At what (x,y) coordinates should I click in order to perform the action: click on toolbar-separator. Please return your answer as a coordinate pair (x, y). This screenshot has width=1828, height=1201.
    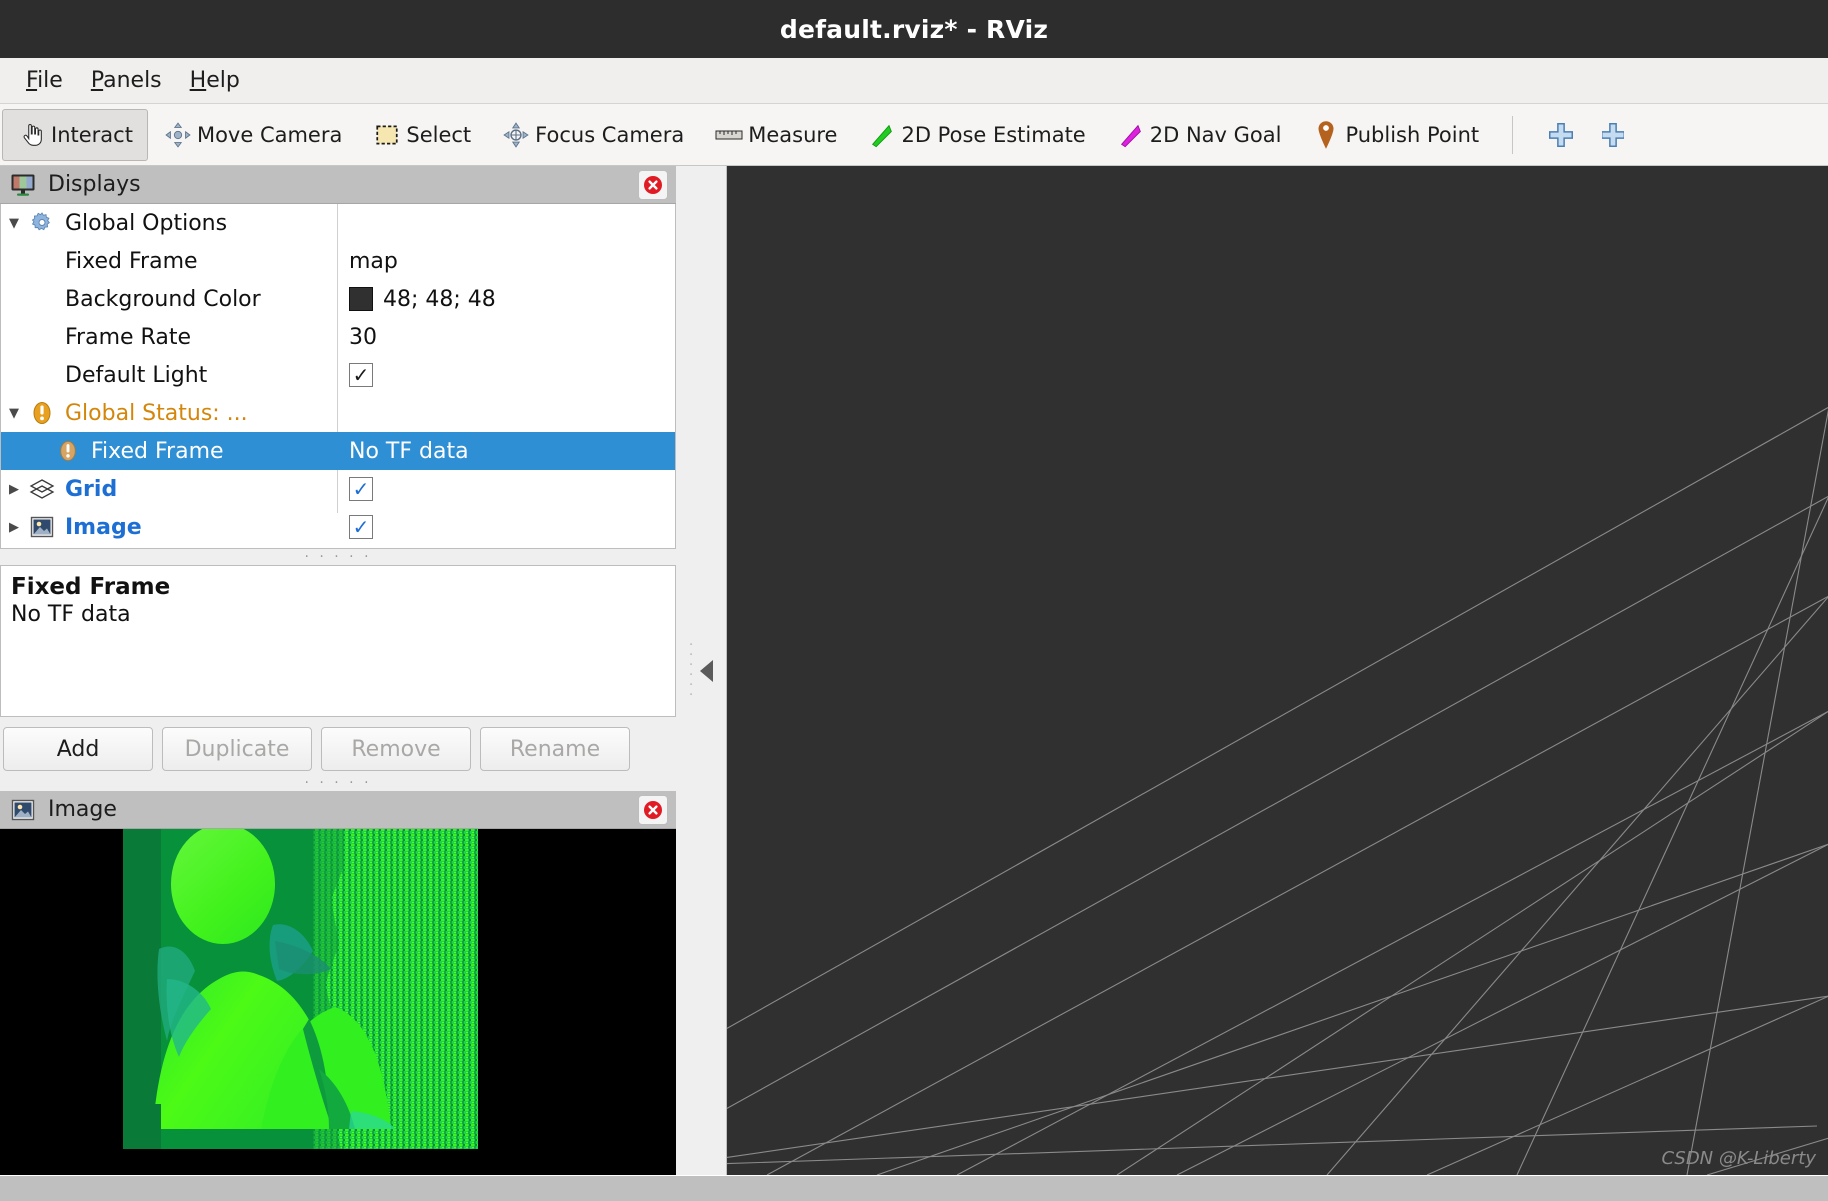
    Looking at the image, I should click on (1513, 134).